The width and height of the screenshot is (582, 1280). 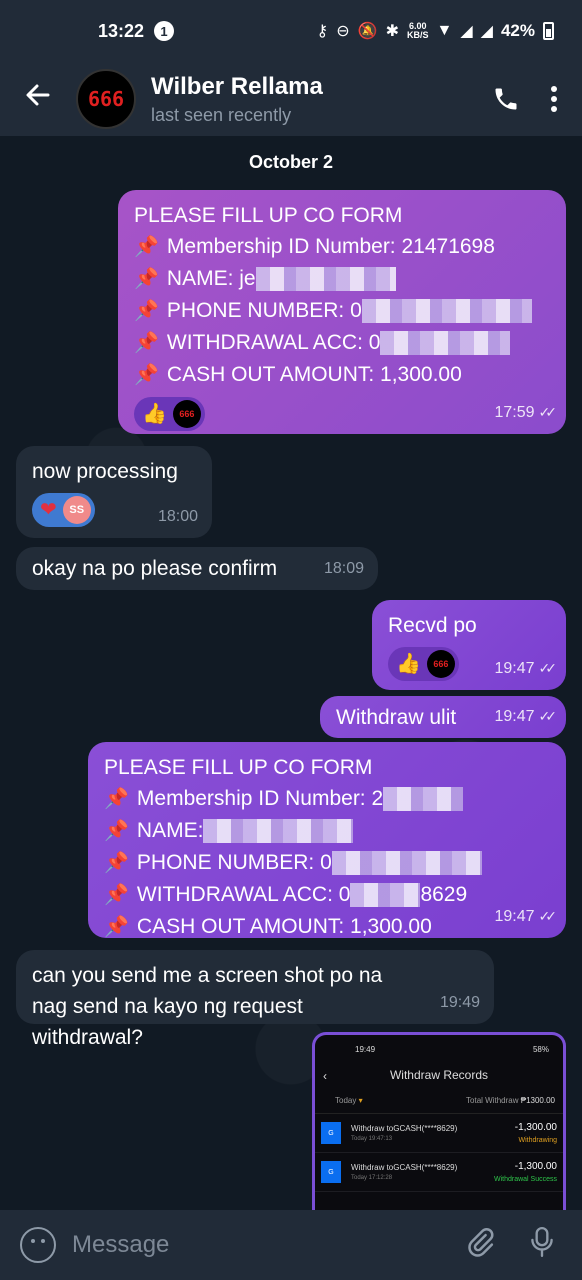 What do you see at coordinates (330, 246) in the screenshot?
I see `message-line: Membership ID Number: 21471698` at bounding box center [330, 246].